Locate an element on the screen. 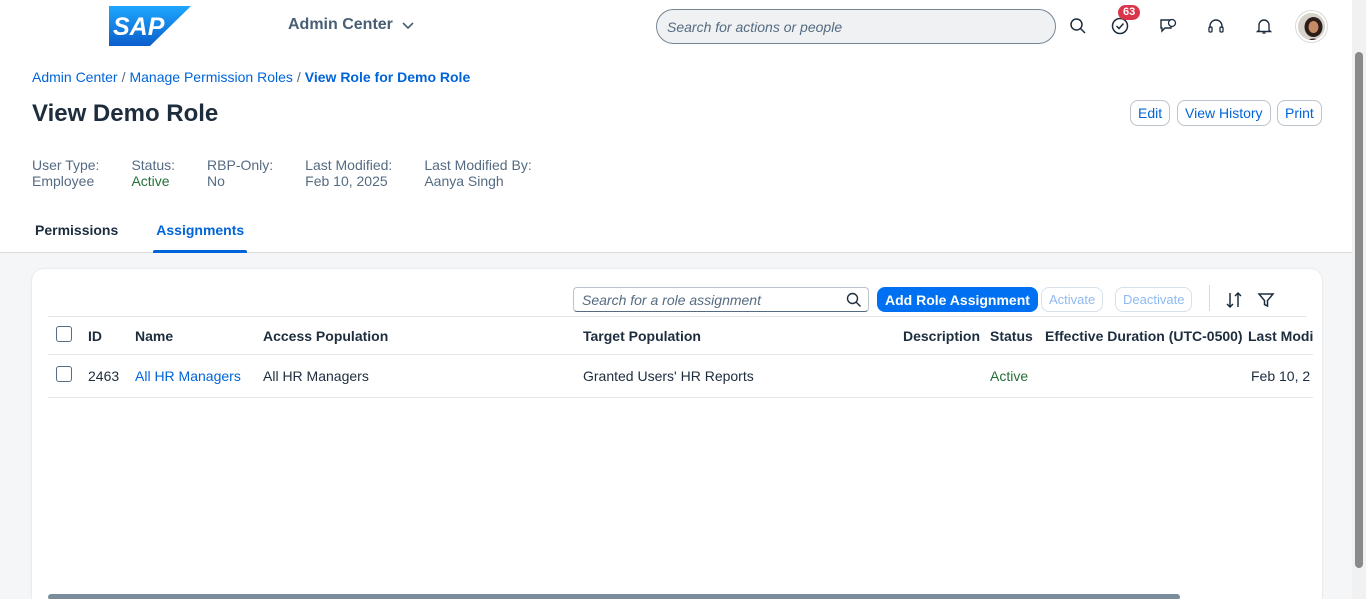  attr-last-modified: Last Modified: Feb 10, 2025 is located at coordinates (349, 173).